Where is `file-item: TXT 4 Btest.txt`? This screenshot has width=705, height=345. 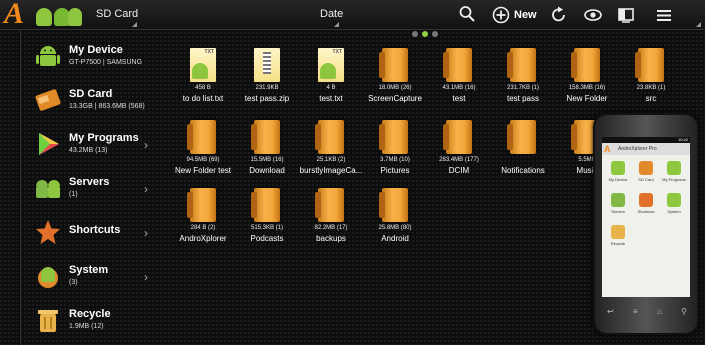 file-item: TXT 4 Btest.txt is located at coordinates (331, 78).